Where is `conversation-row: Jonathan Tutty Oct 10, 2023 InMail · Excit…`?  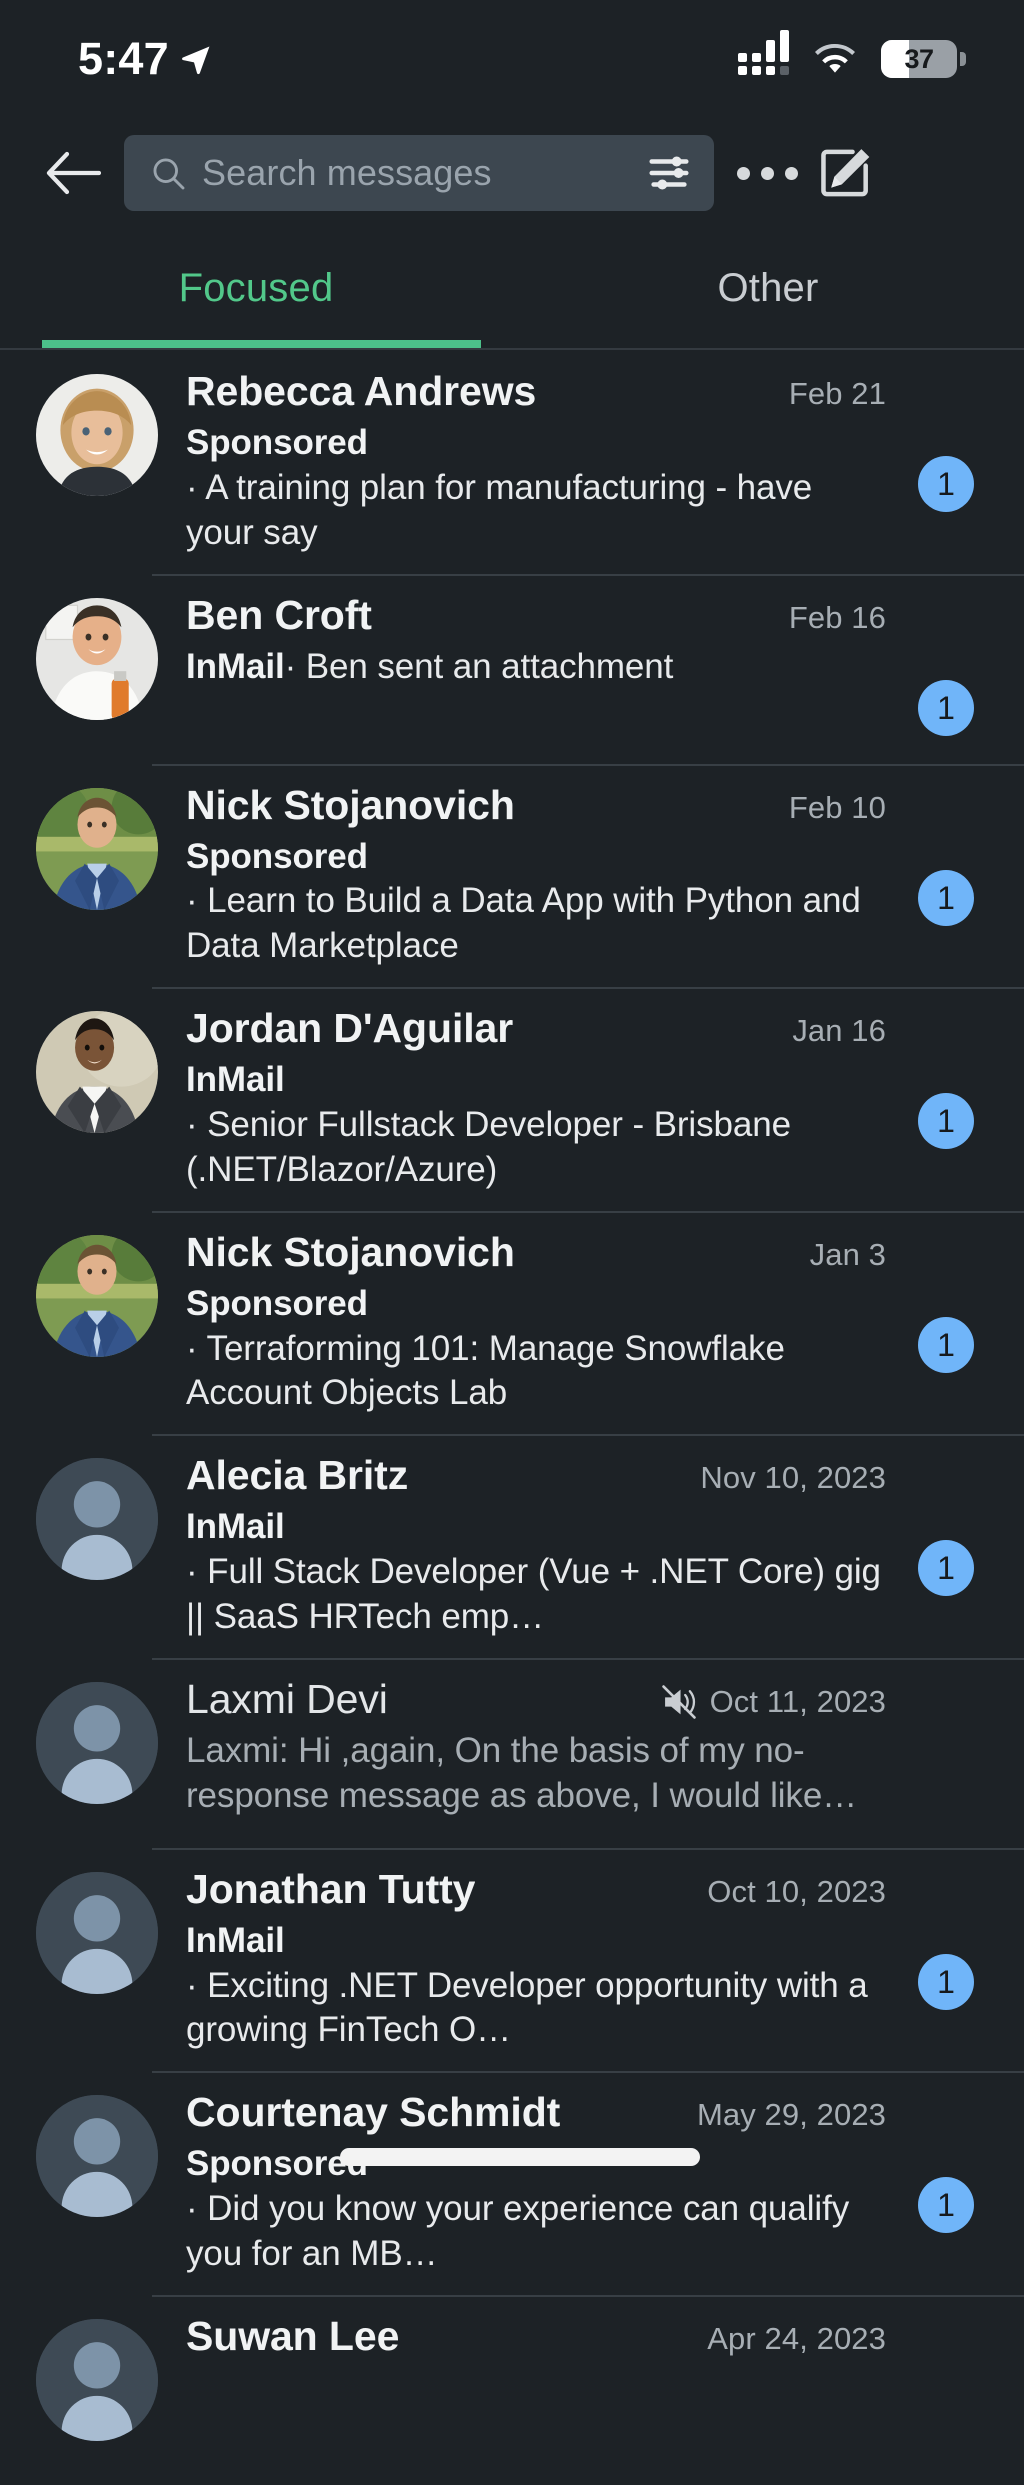 conversation-row: Jonathan Tutty Oct 10, 2023 InMail · Excit… is located at coordinates (512, 1959).